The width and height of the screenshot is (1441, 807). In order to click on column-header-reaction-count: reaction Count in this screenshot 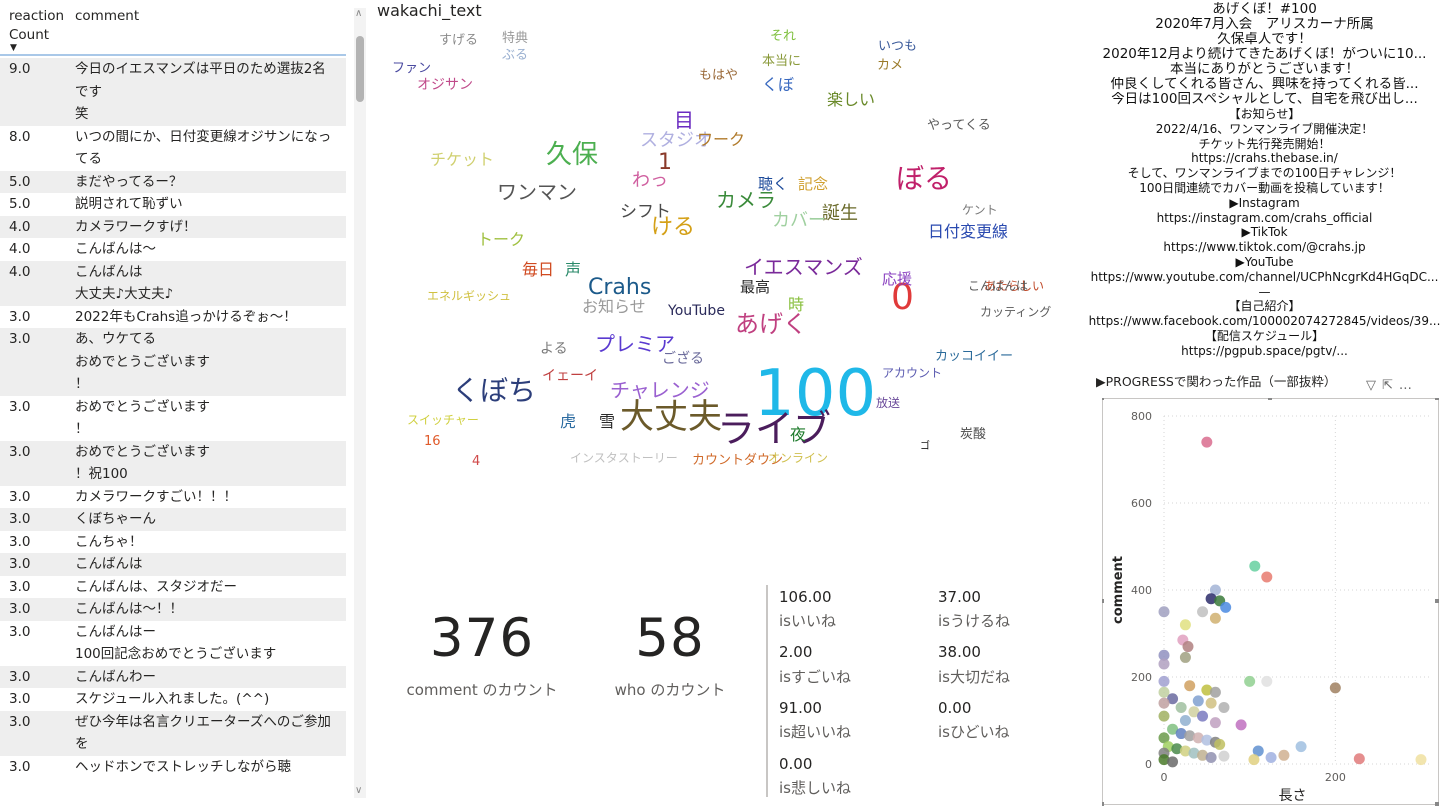, I will do `click(40, 26)`.